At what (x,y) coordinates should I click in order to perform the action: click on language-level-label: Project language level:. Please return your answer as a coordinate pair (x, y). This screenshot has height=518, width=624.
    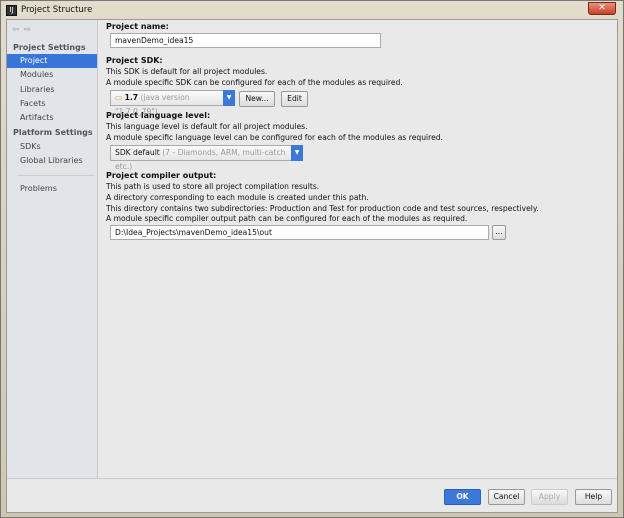
    Looking at the image, I should click on (158, 115).